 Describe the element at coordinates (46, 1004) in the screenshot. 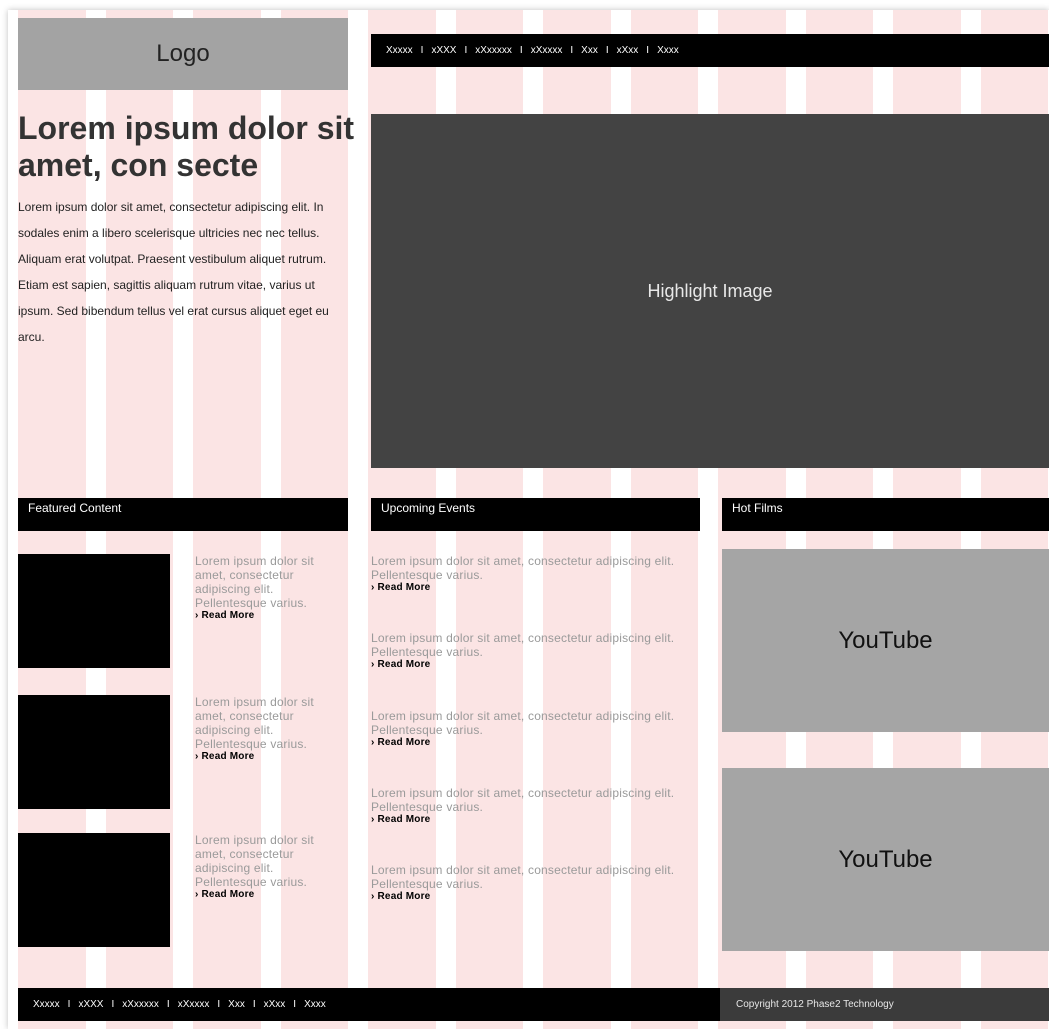

I see `footer-nav-item: Xxxxx` at that location.